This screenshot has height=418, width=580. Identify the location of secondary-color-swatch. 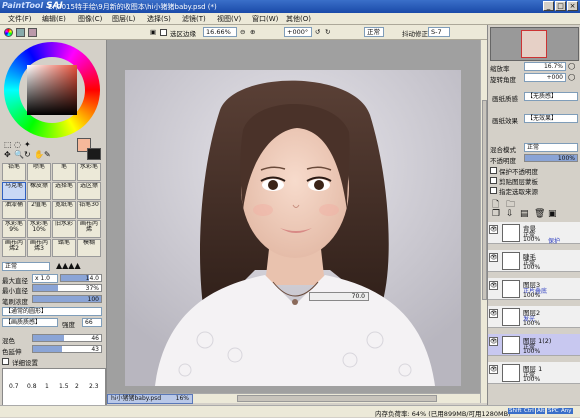
(94, 154).